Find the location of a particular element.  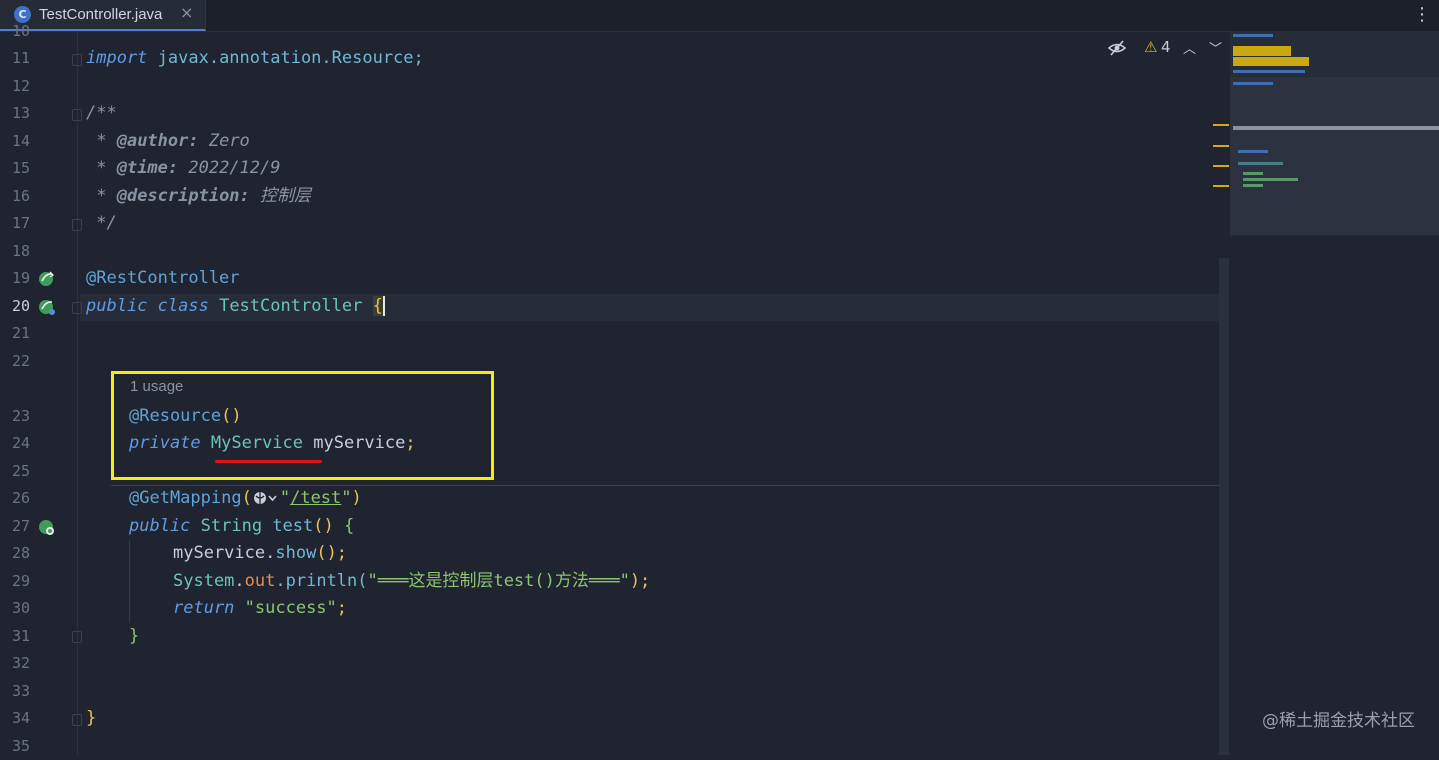

text-cursor is located at coordinates (383, 306).